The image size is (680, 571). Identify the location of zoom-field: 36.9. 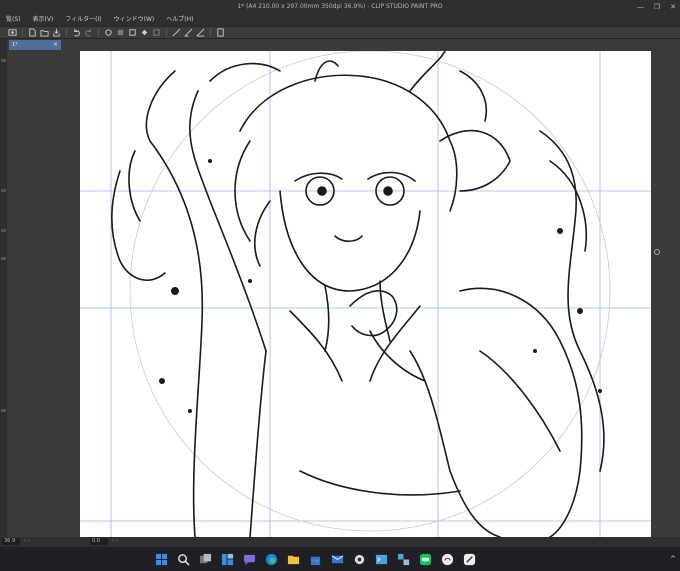
(11, 541).